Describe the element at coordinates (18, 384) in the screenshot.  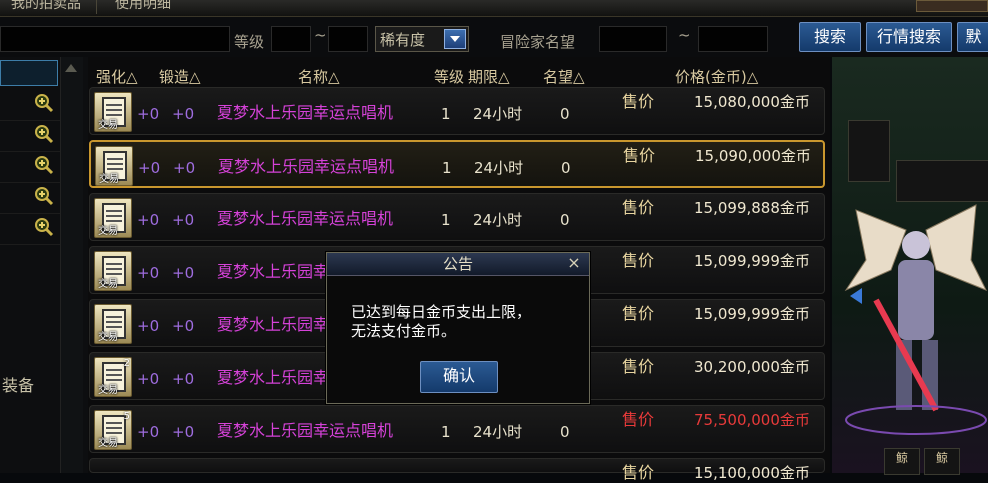
I see `category-equipment-label: 装备` at that location.